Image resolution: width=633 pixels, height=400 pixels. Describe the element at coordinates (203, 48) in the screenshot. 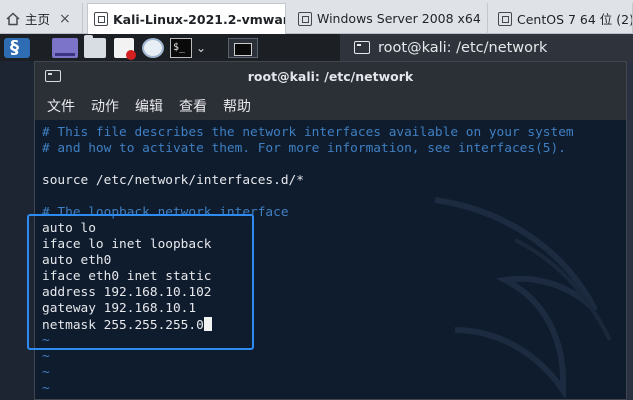

I see `chevron-down-icon: ⌄` at that location.